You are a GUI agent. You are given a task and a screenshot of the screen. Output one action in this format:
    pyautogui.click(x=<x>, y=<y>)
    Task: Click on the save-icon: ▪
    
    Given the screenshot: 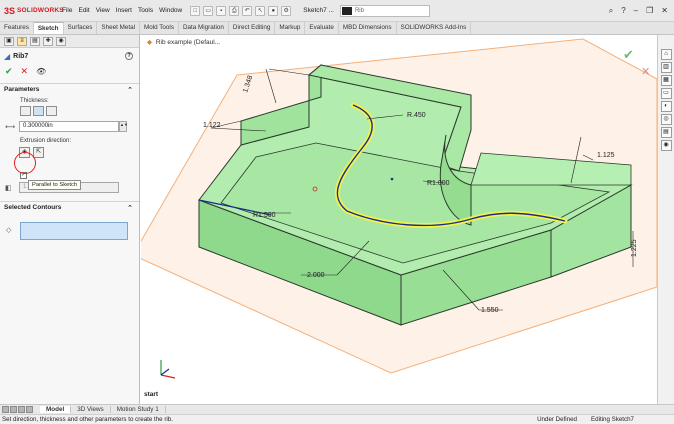 What is the action you would take?
    pyautogui.click(x=221, y=10)
    